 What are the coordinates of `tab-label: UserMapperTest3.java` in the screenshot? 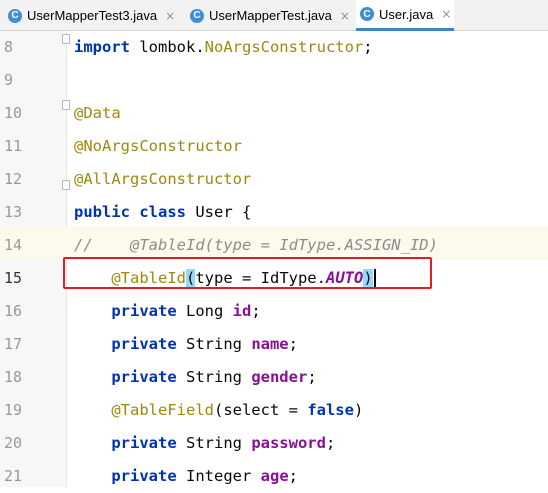 It's located at (92, 15).